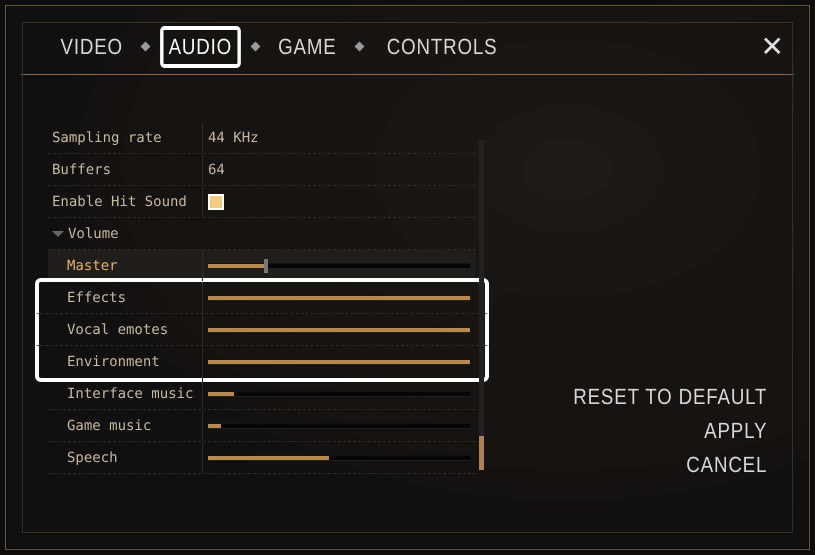 This screenshot has height=555, width=815. Describe the element at coordinates (125, 425) in the screenshot. I see `setting-label: Game music` at that location.